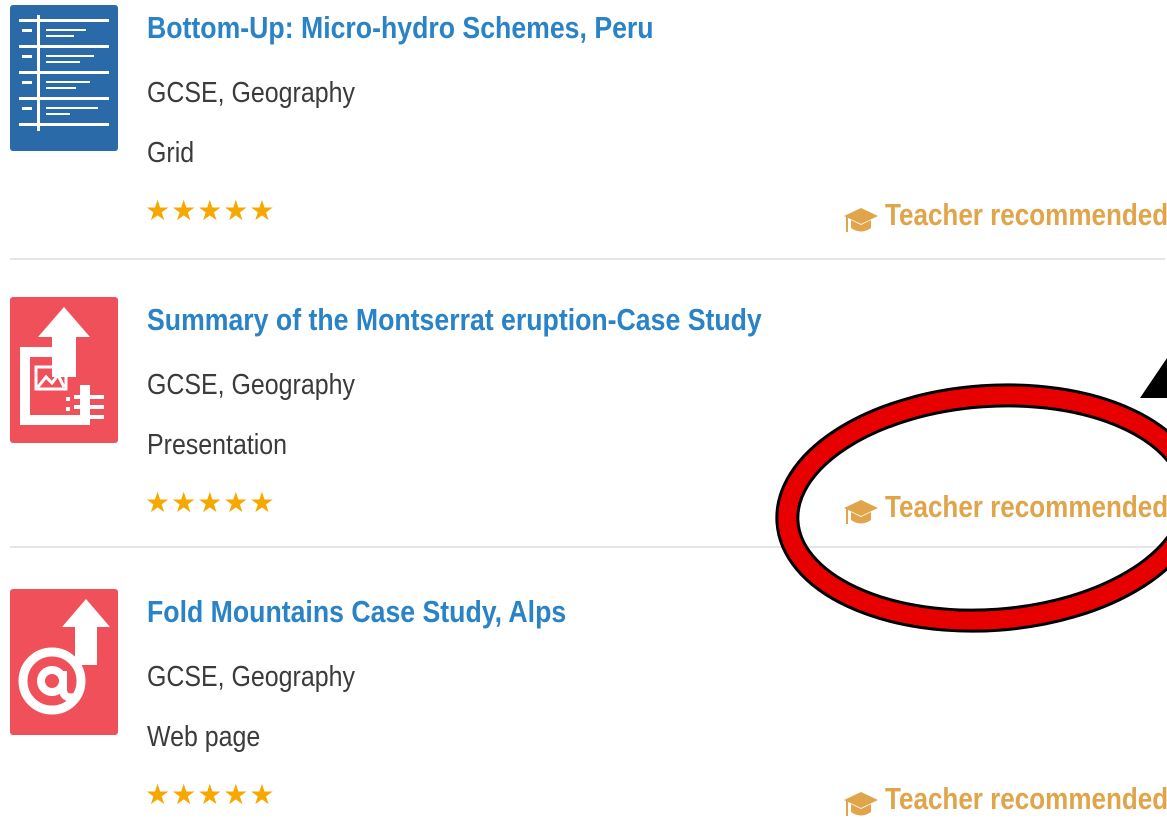 The height and width of the screenshot is (833, 1167). I want to click on resource-type: Grid, so click(171, 153).